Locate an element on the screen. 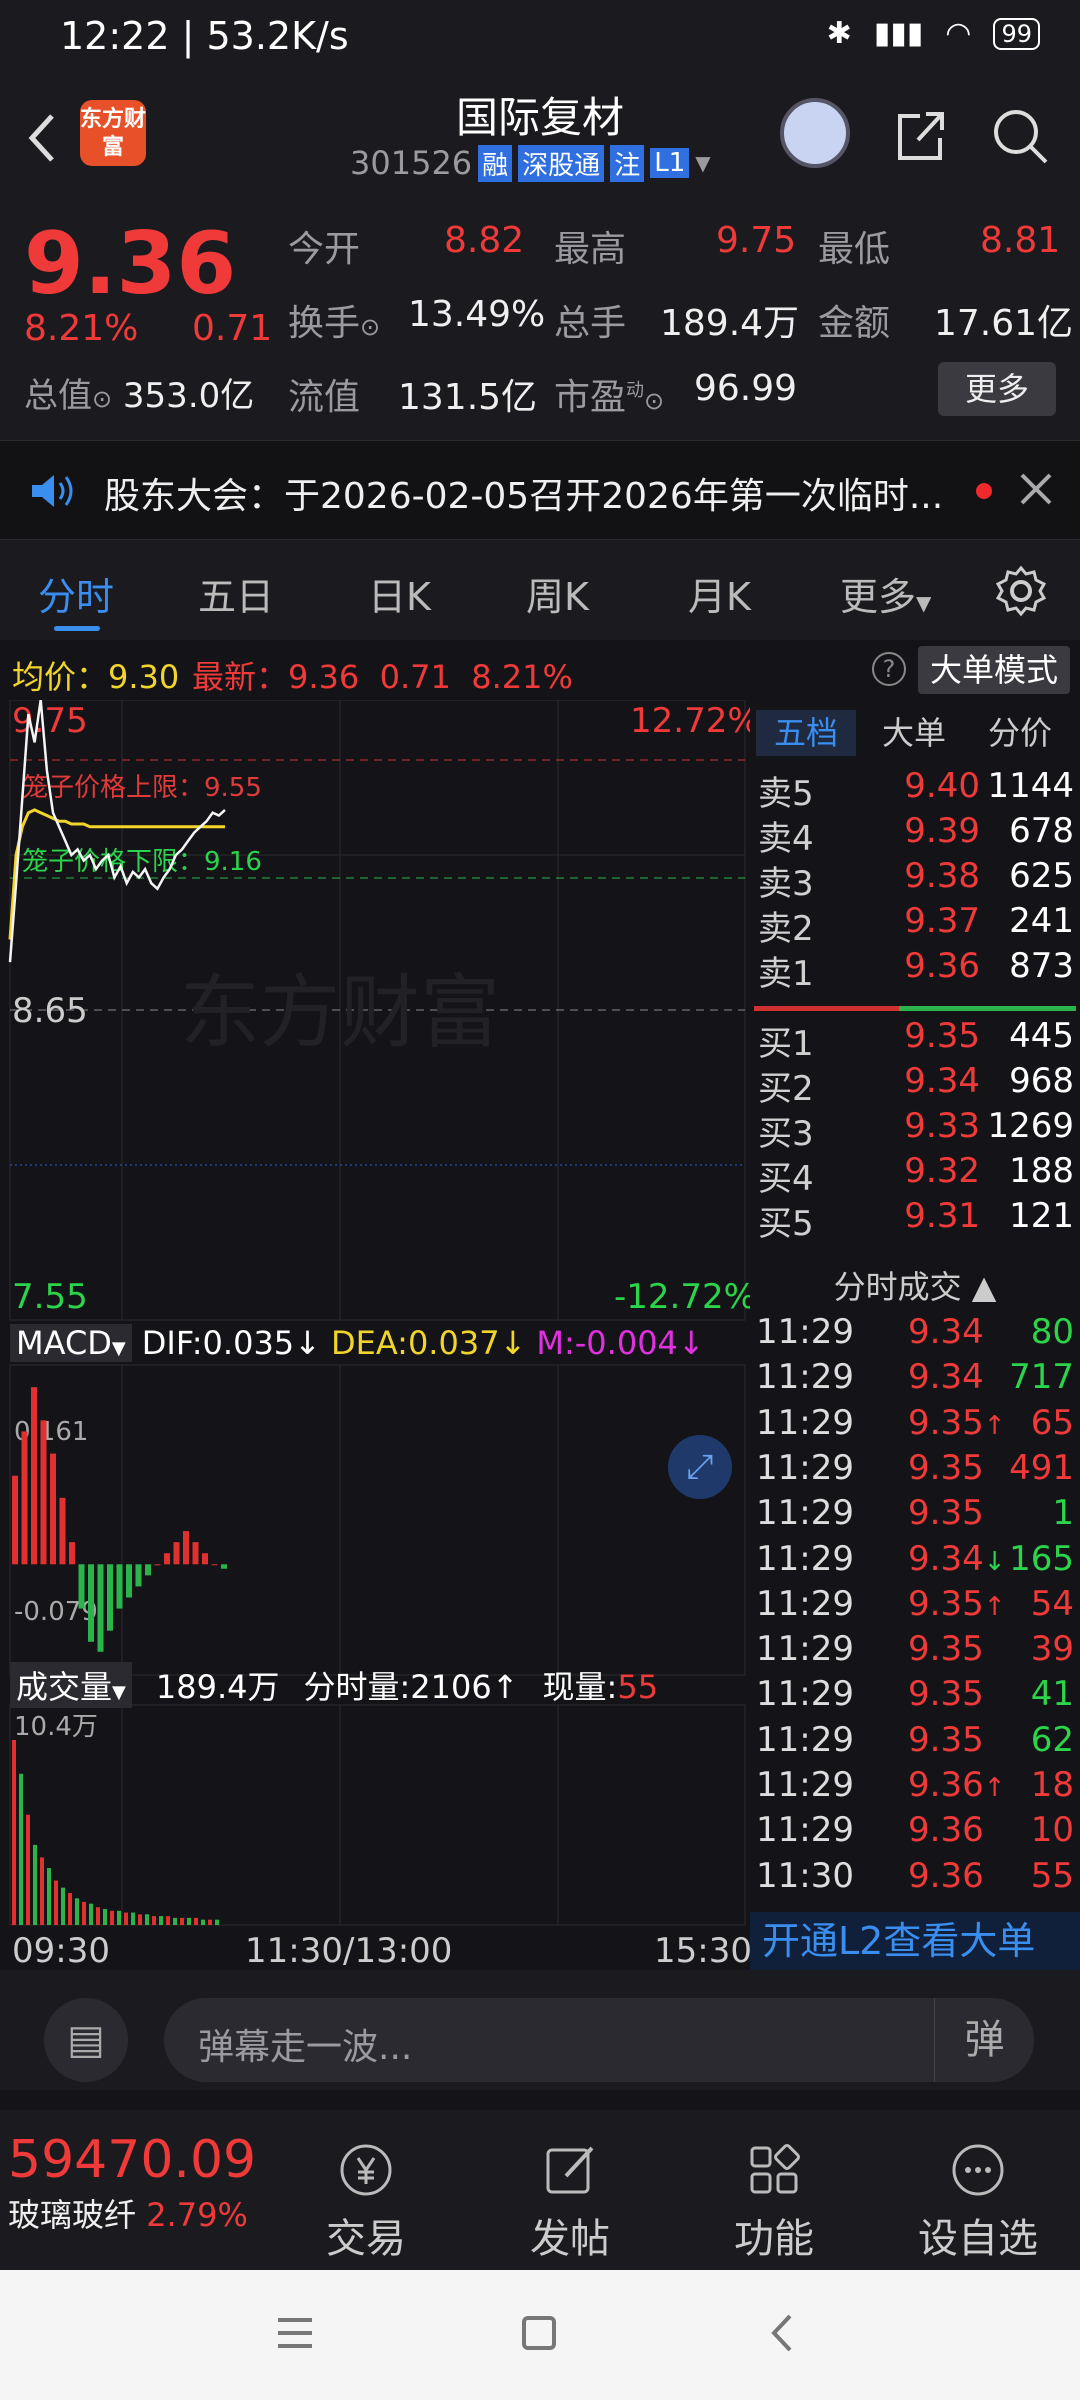  pct-bottom-label: -12.72% is located at coordinates (682, 1297).